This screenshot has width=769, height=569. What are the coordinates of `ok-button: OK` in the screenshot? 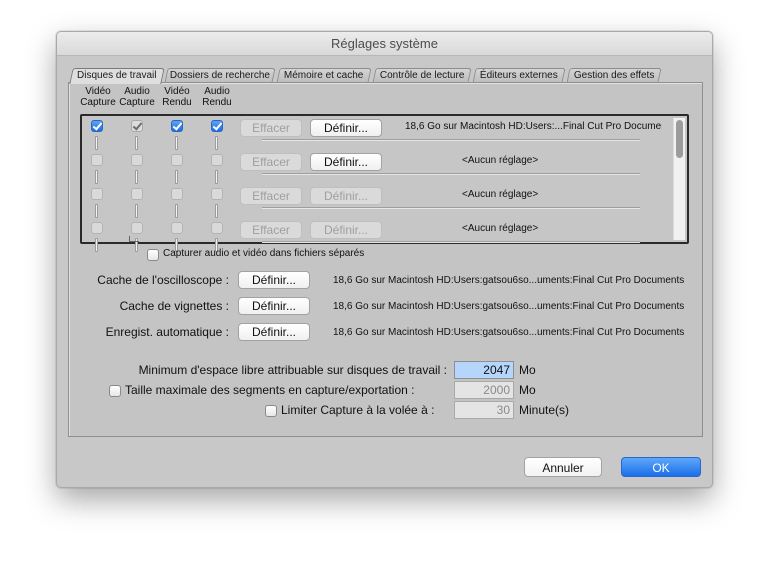 It's located at (661, 467).